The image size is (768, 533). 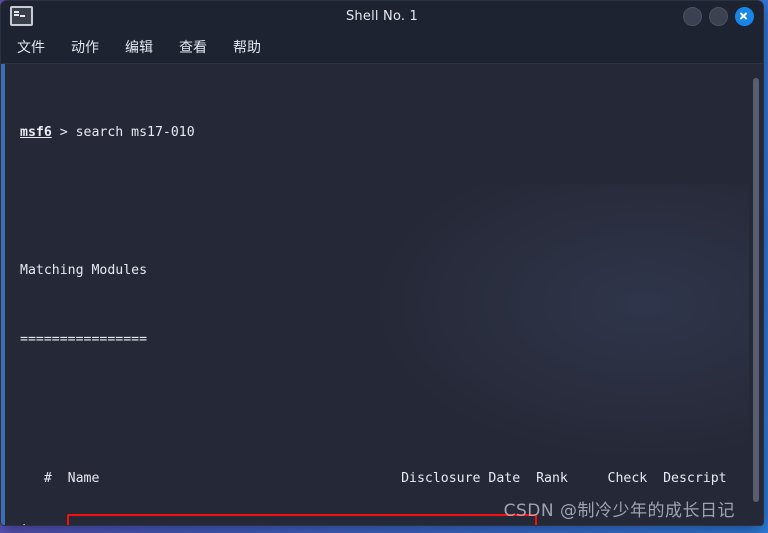 I want to click on line-search-command: msf6 > search ms17-010, so click(x=377, y=132).